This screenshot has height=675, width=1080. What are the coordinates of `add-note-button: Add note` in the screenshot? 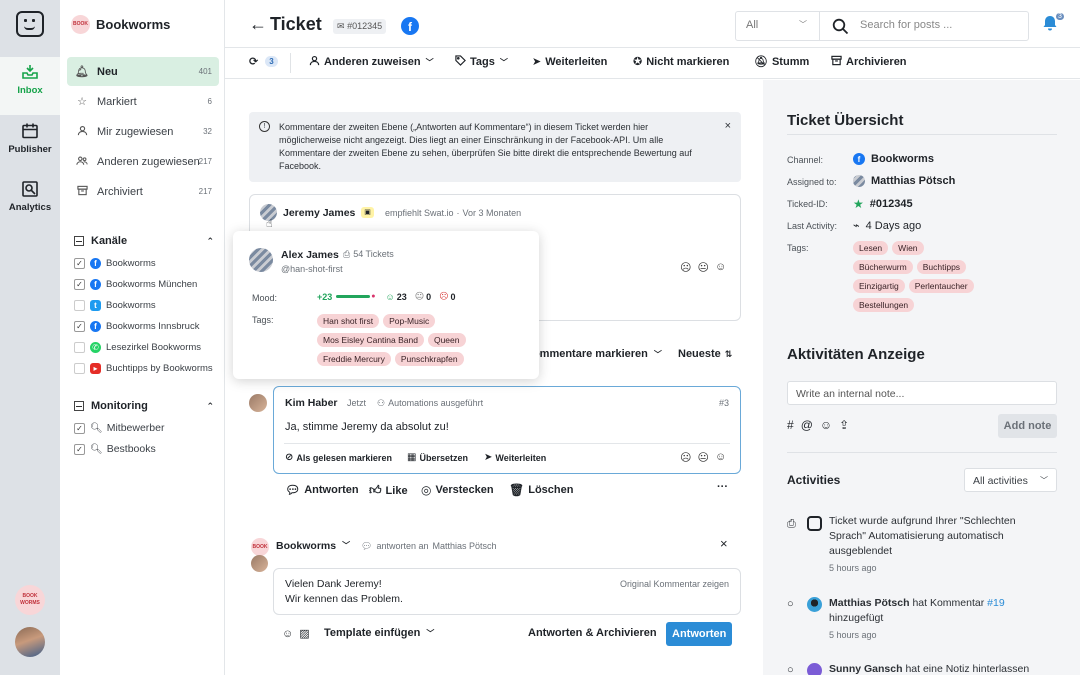 It's located at (1027, 426).